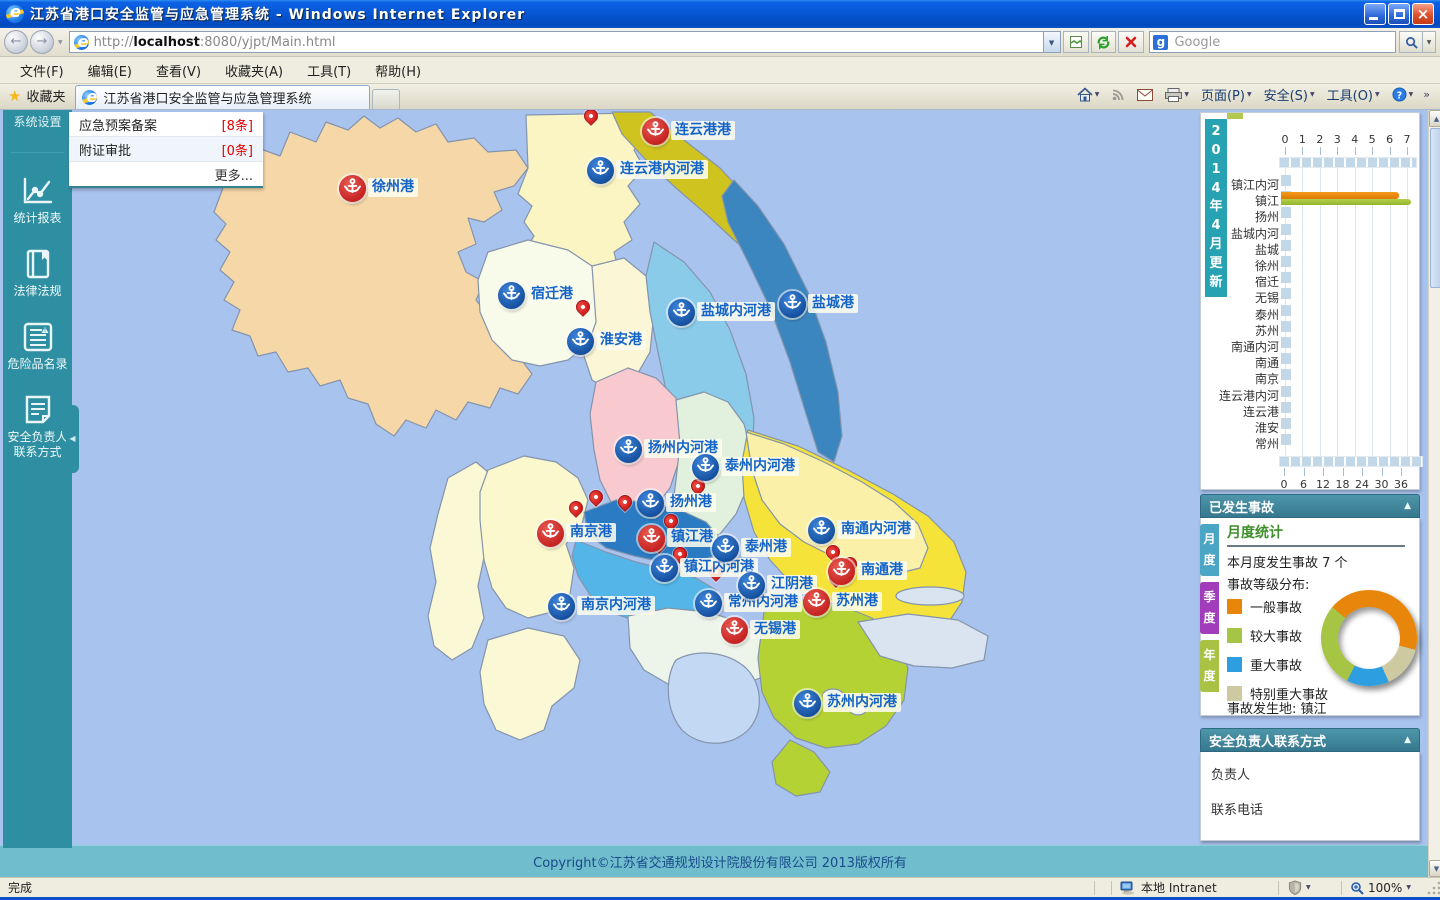  What do you see at coordinates (1127, 888) in the screenshot?
I see `intranet-icon` at bounding box center [1127, 888].